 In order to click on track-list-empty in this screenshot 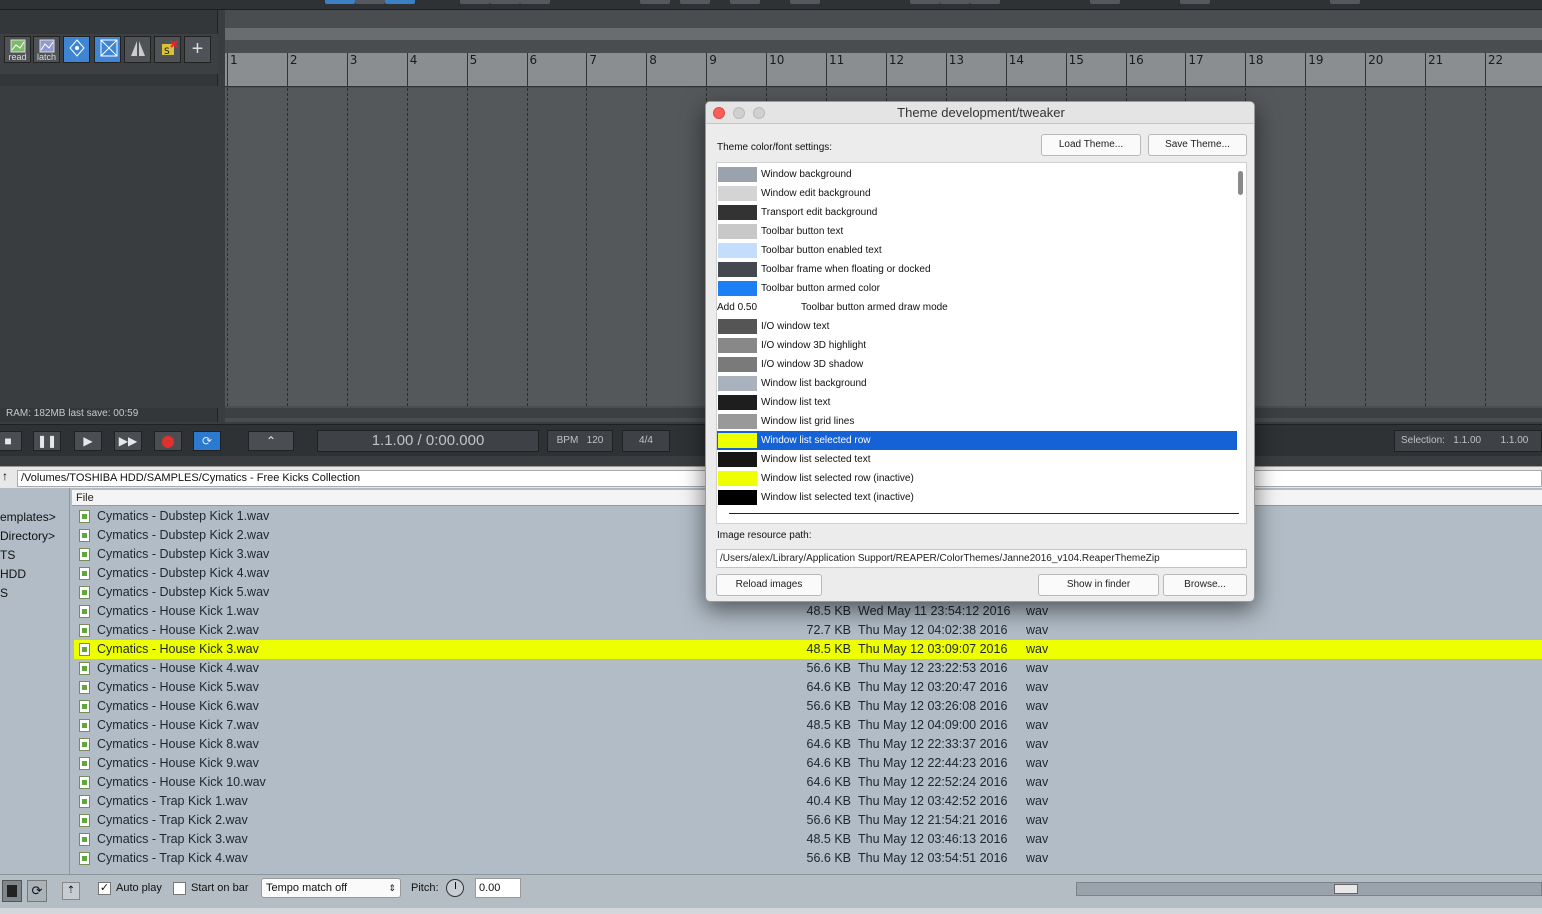, I will do `click(109, 247)`.